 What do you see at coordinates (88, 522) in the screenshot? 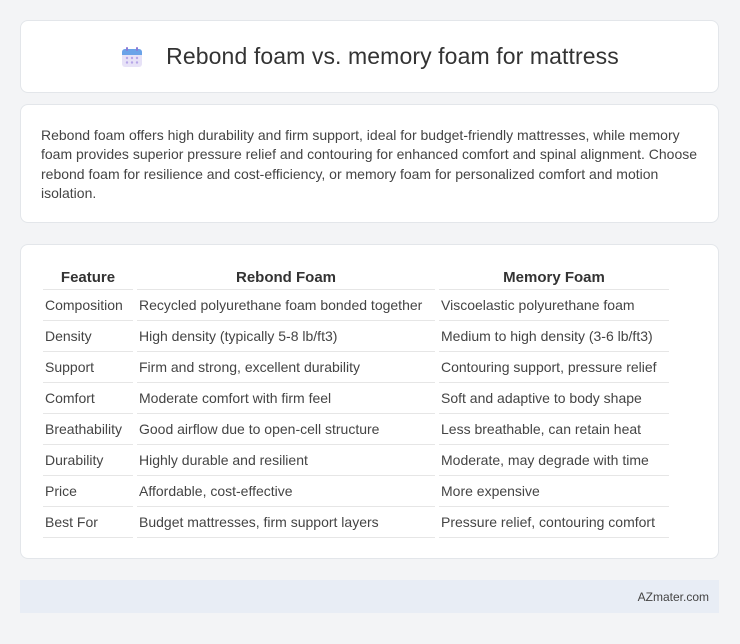
I see `feature-cell: Best For` at bounding box center [88, 522].